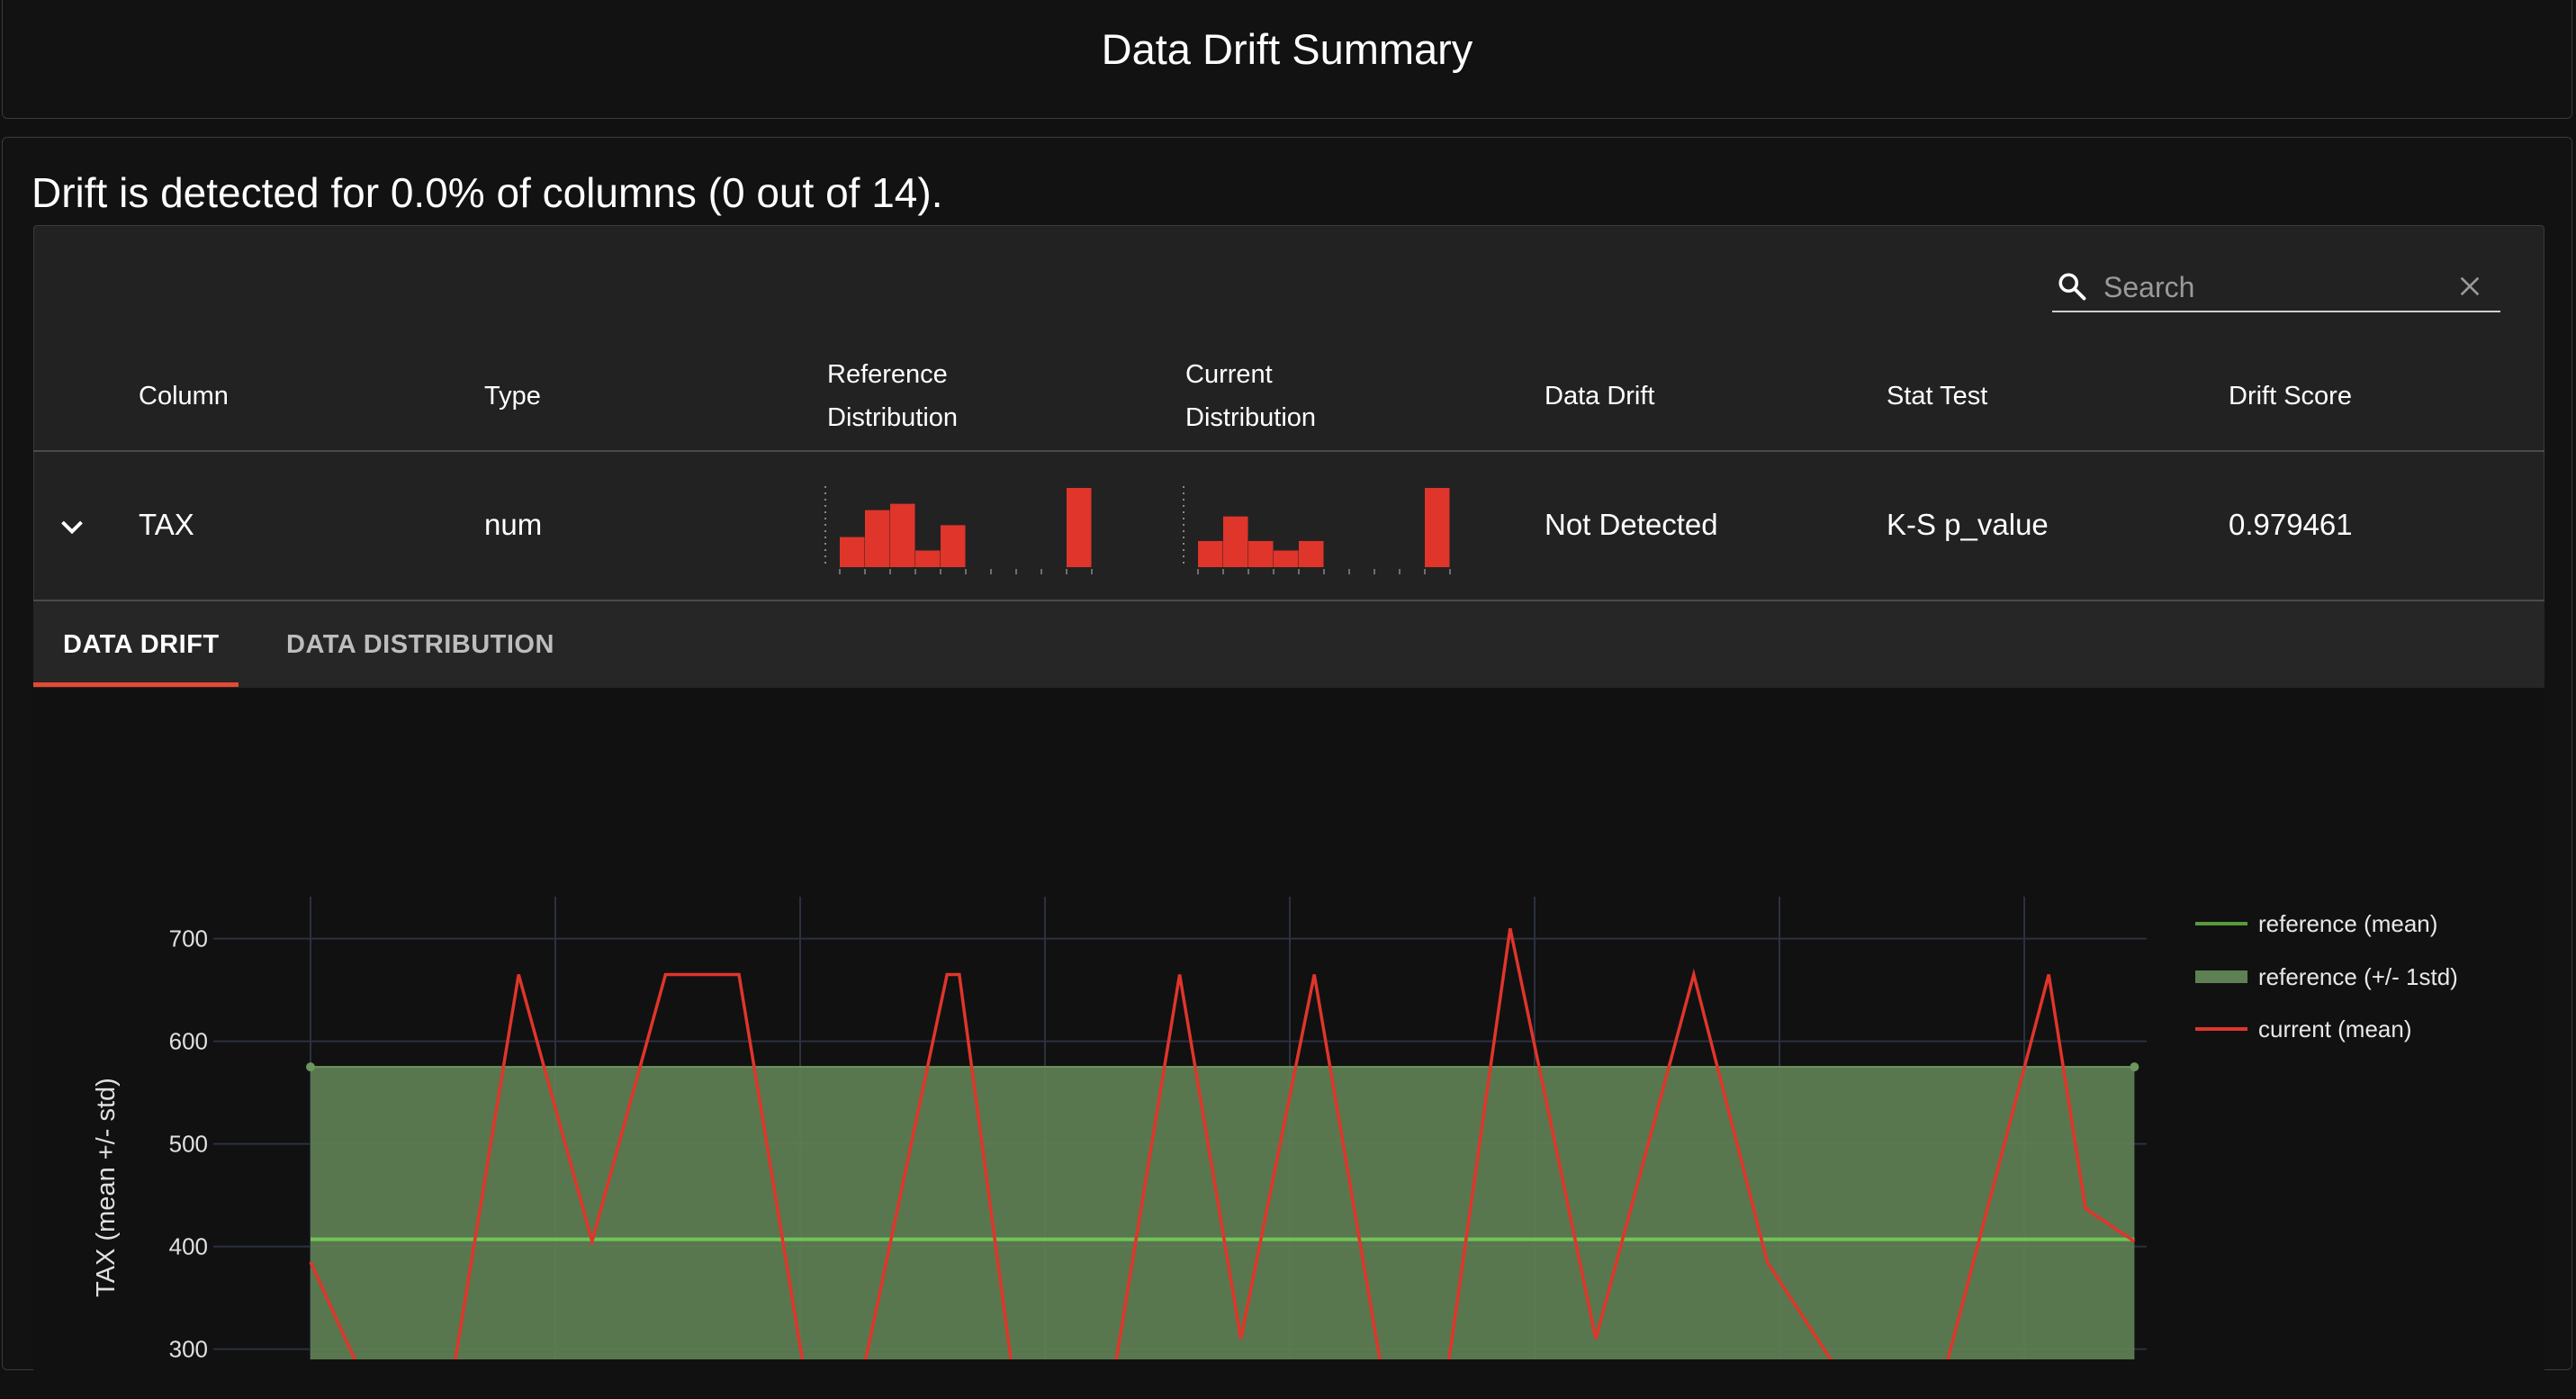 Image resolution: width=2576 pixels, height=1399 pixels. Describe the element at coordinates (106, 1188) in the screenshot. I see `y-axis-label: TAX (mean +/- std)` at that location.